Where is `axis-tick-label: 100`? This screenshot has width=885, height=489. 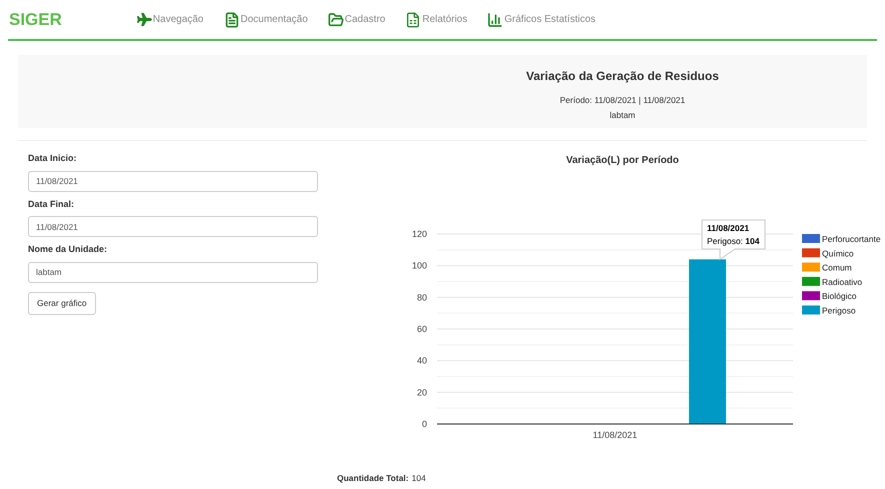 axis-tick-label: 100 is located at coordinates (419, 265).